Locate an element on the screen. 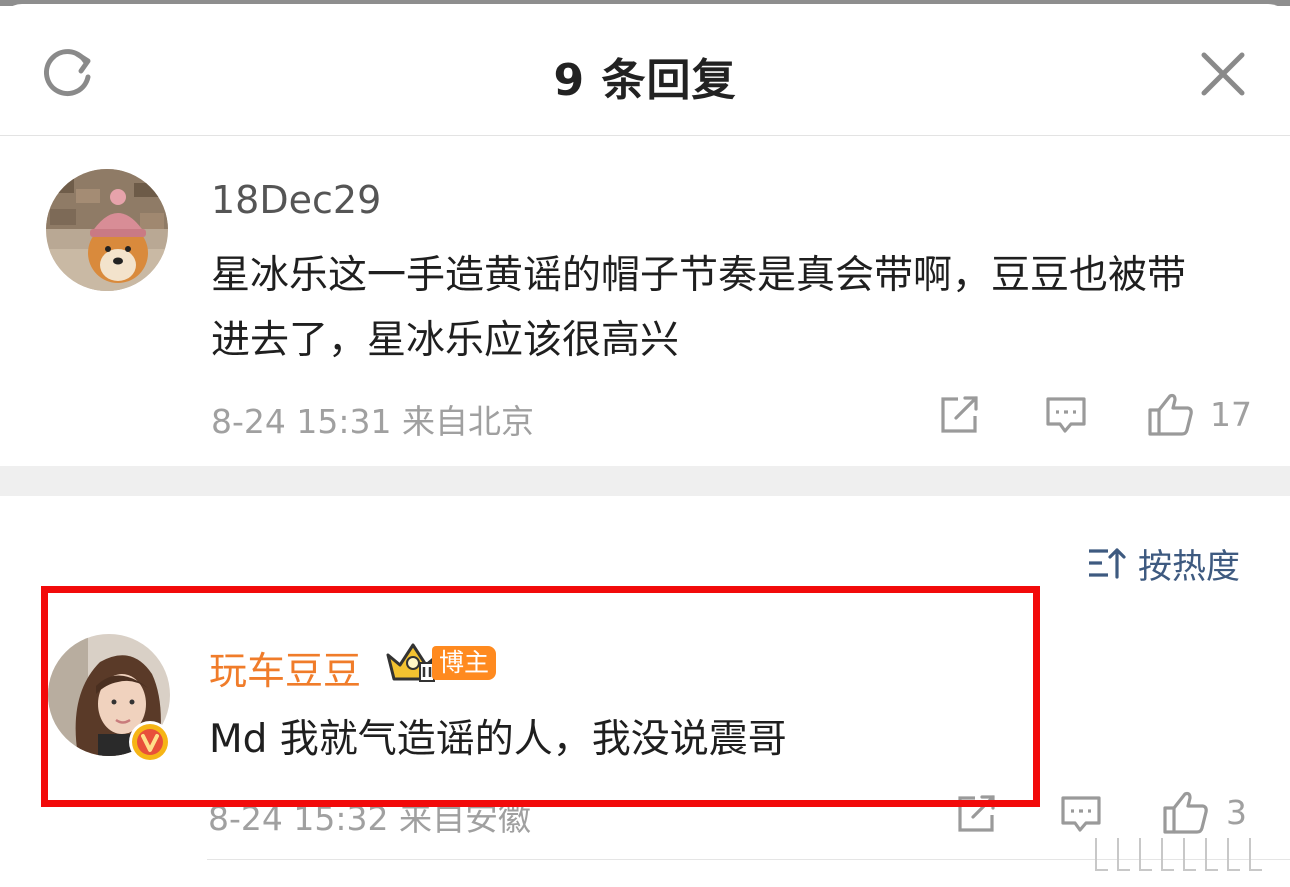 The image size is (1290, 887). page-title: 9 条回复 is located at coordinates (645, 80).